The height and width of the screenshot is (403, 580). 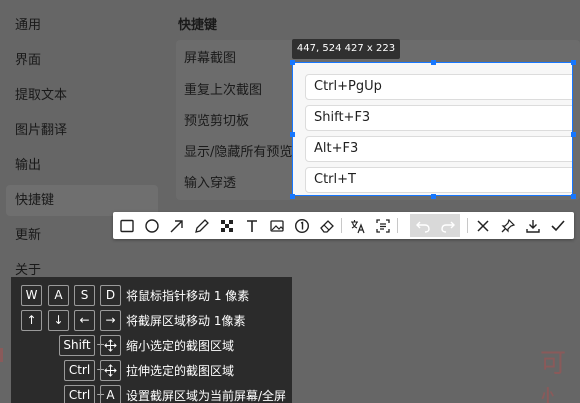 What do you see at coordinates (238, 152) in the screenshot?
I see `row-label-toggle-previews: 显示/隐藏所有预览` at bounding box center [238, 152].